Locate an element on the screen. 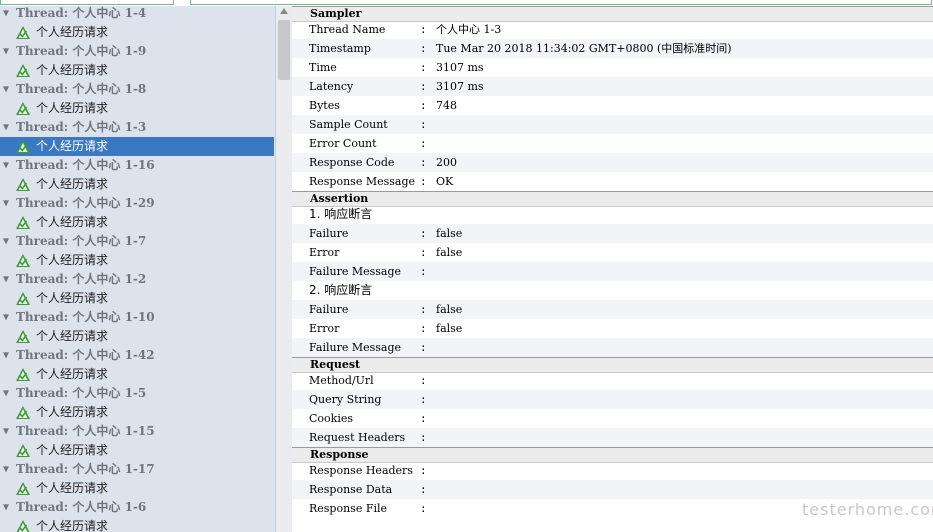 Image resolution: width=933 pixels, height=532 pixels. tree-node-label: Thread: 个人中心 1-42 is located at coordinates (85, 355).